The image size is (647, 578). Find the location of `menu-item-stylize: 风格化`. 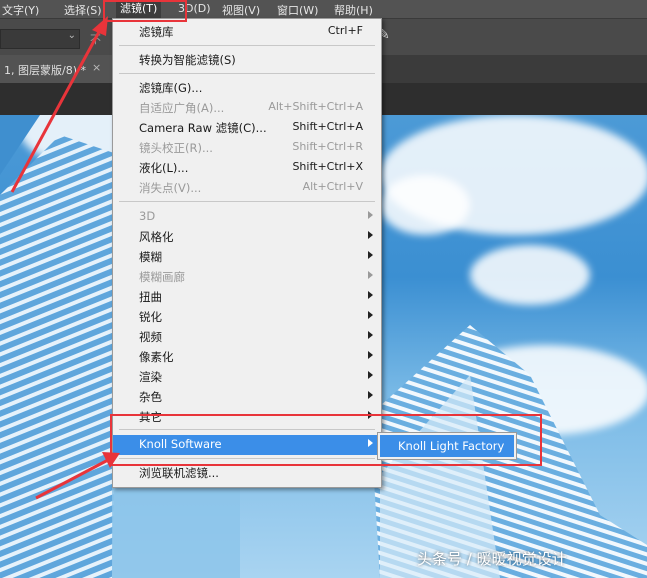

menu-item-stylize: 风格化 is located at coordinates (247, 237).